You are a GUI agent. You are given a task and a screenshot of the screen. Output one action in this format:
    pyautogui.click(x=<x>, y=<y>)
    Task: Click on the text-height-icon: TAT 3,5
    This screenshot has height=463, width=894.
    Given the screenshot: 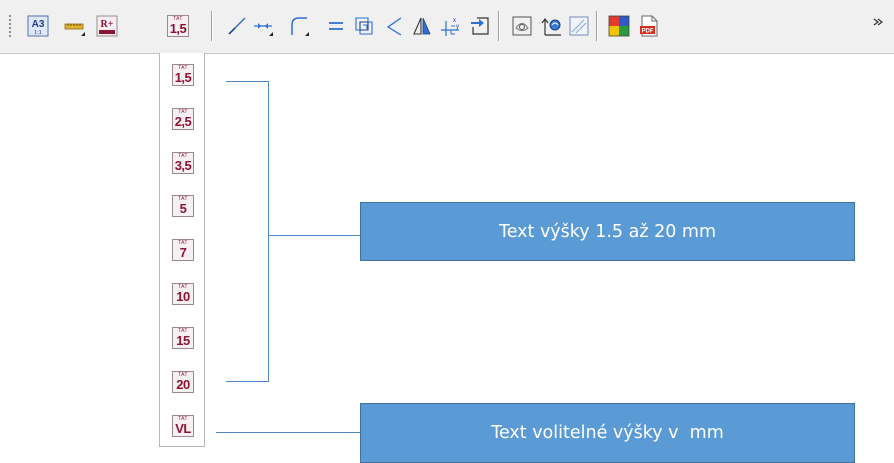 What is the action you would take?
    pyautogui.click(x=183, y=163)
    